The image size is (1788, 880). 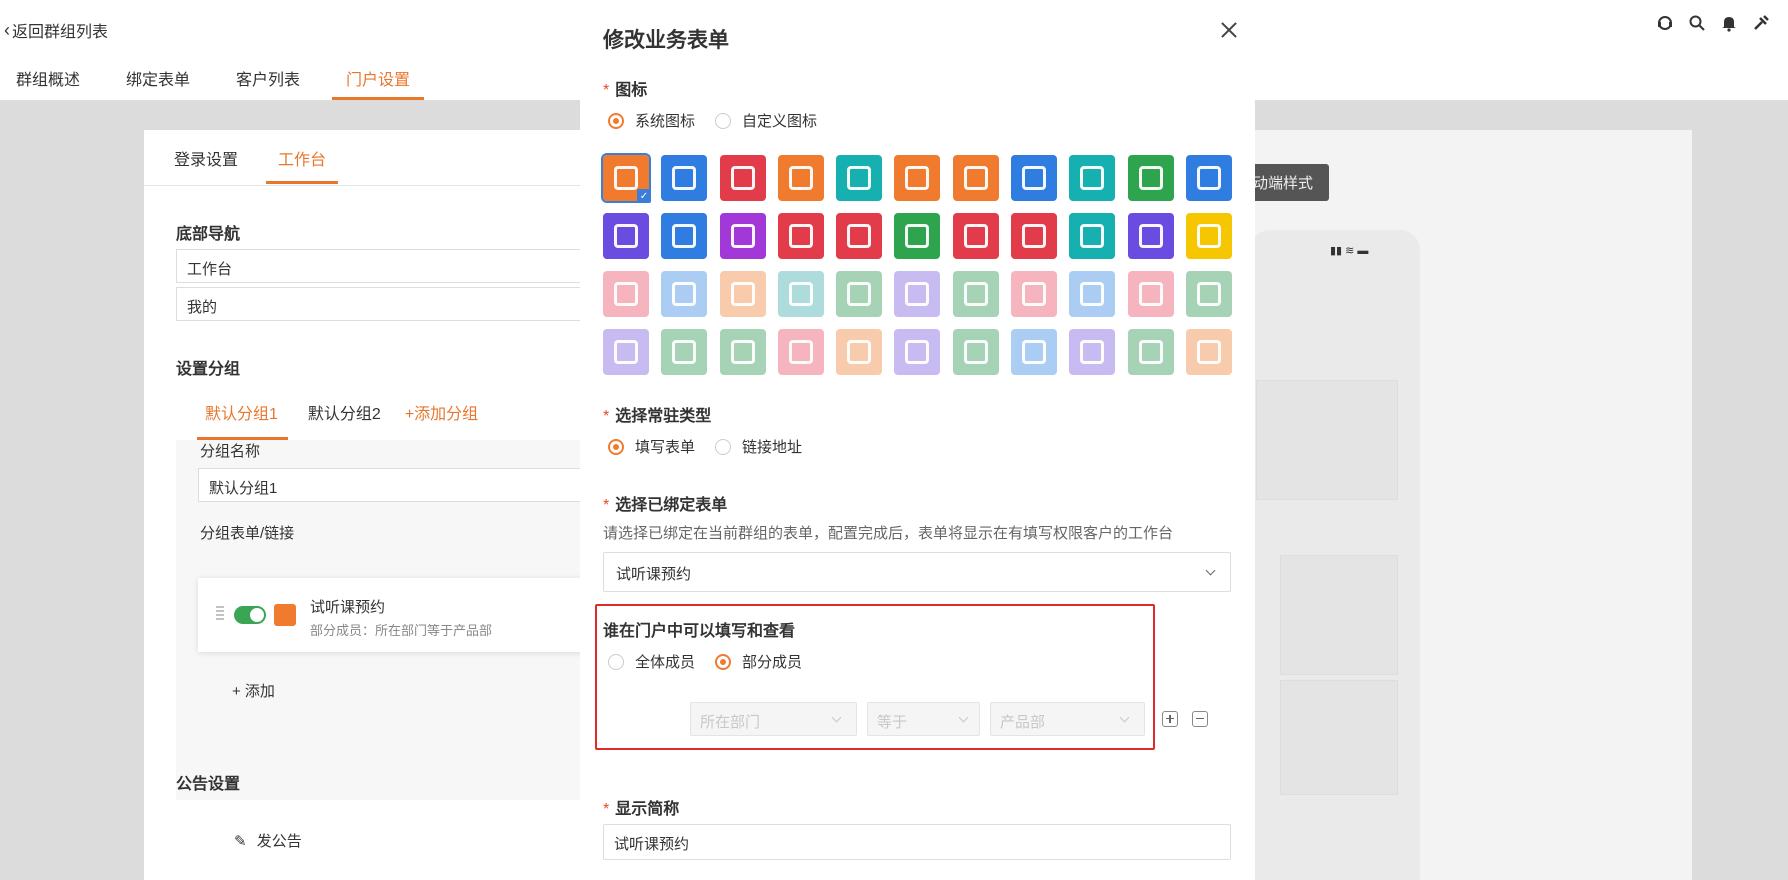 I want to click on hand-icon, so click(x=626, y=294).